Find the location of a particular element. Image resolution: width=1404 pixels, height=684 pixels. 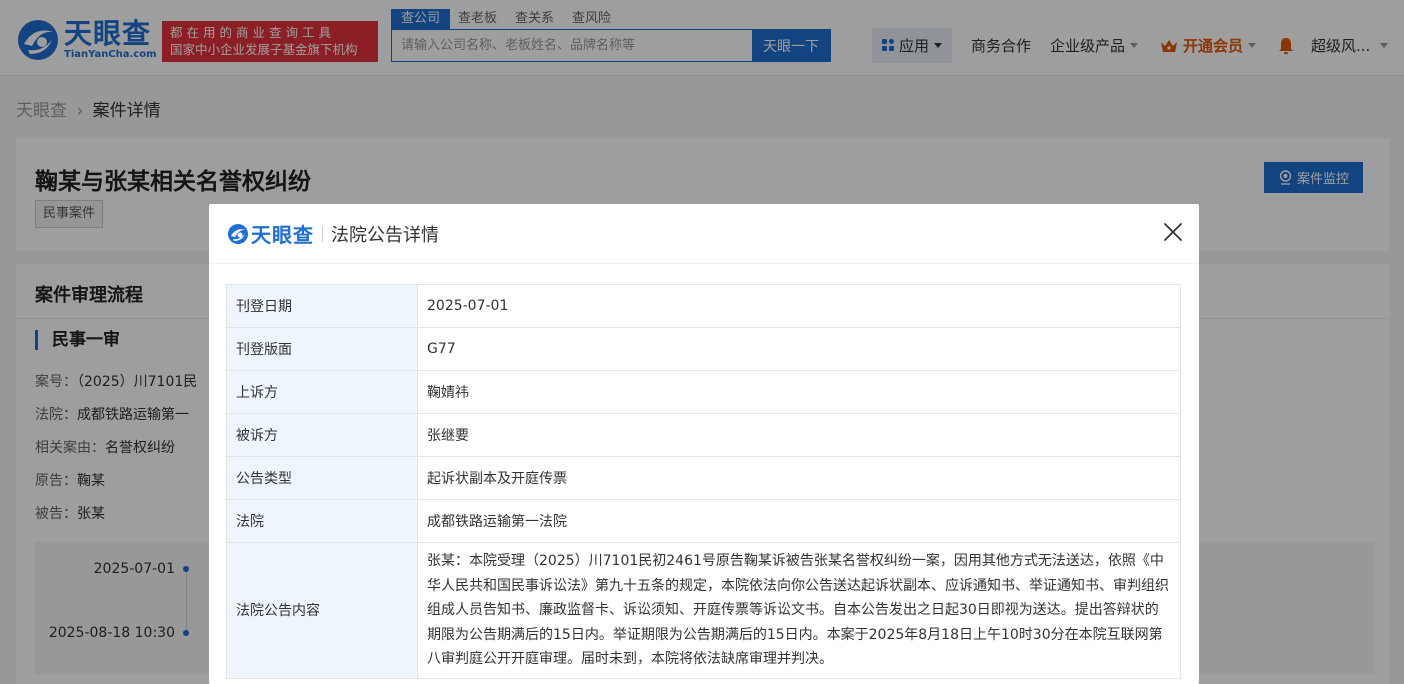

row-label: 上诉方 is located at coordinates (322, 392).